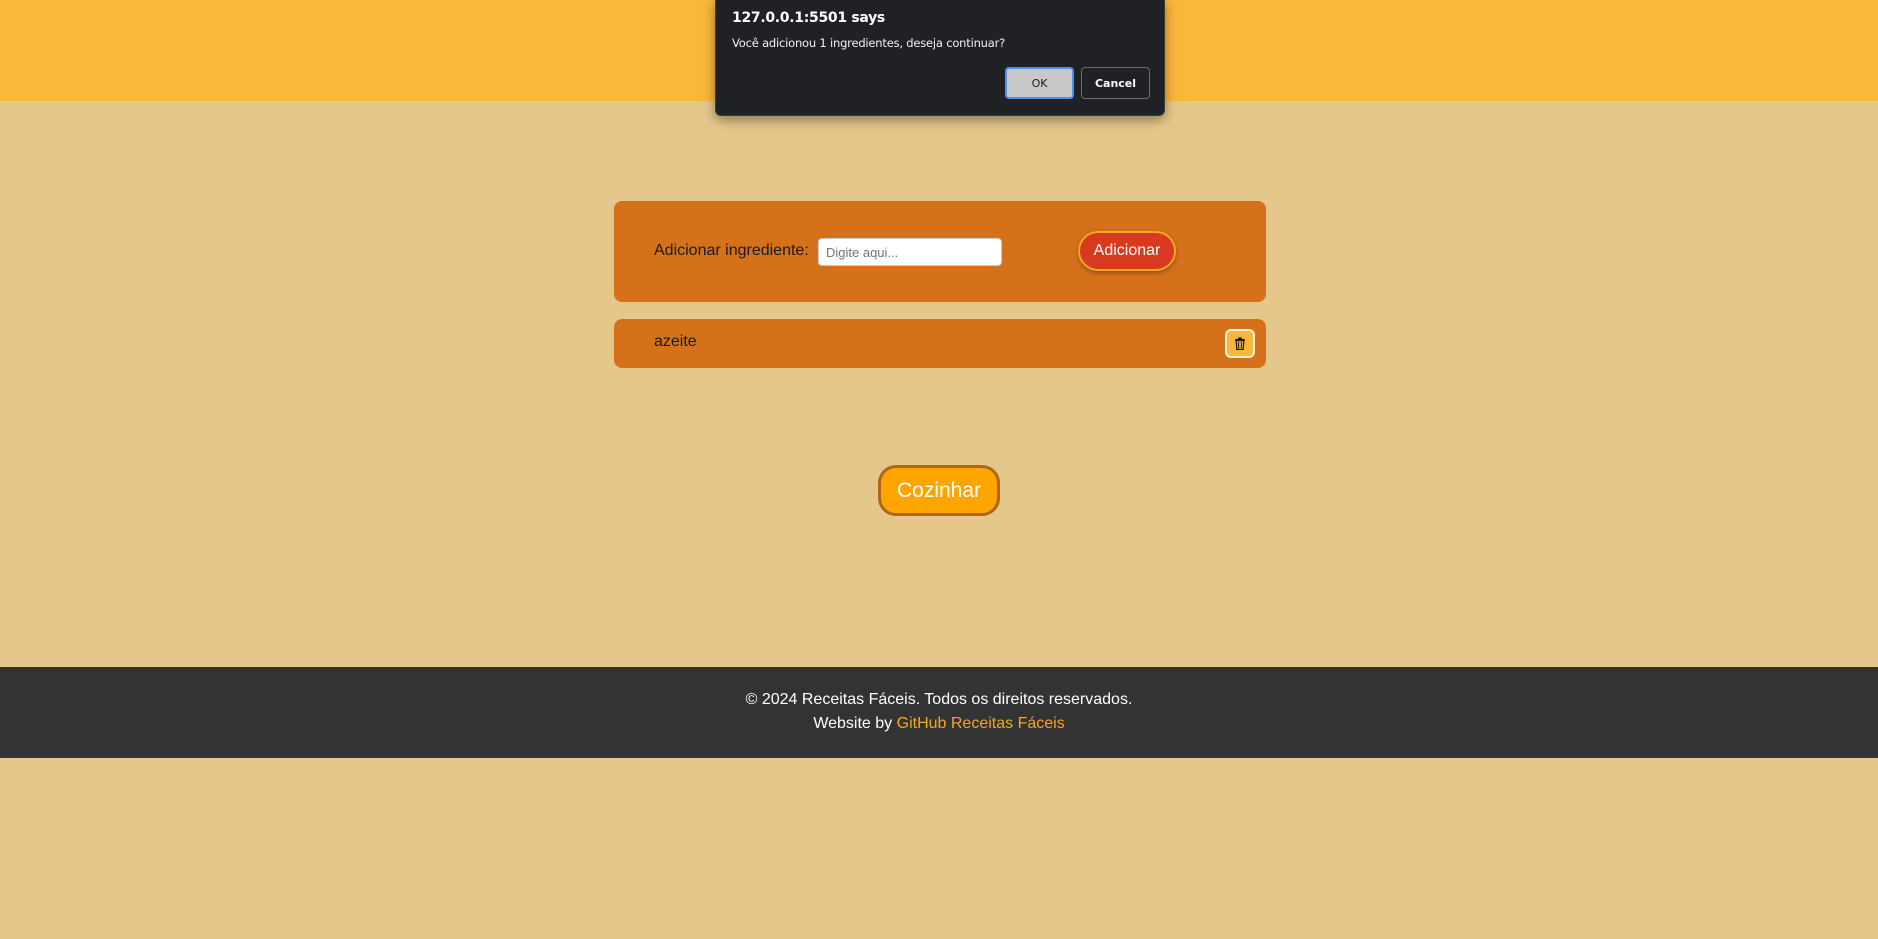 The height and width of the screenshot is (939, 1878). Describe the element at coordinates (940, 343) in the screenshot. I see `ingredient-list-item: azeite` at that location.